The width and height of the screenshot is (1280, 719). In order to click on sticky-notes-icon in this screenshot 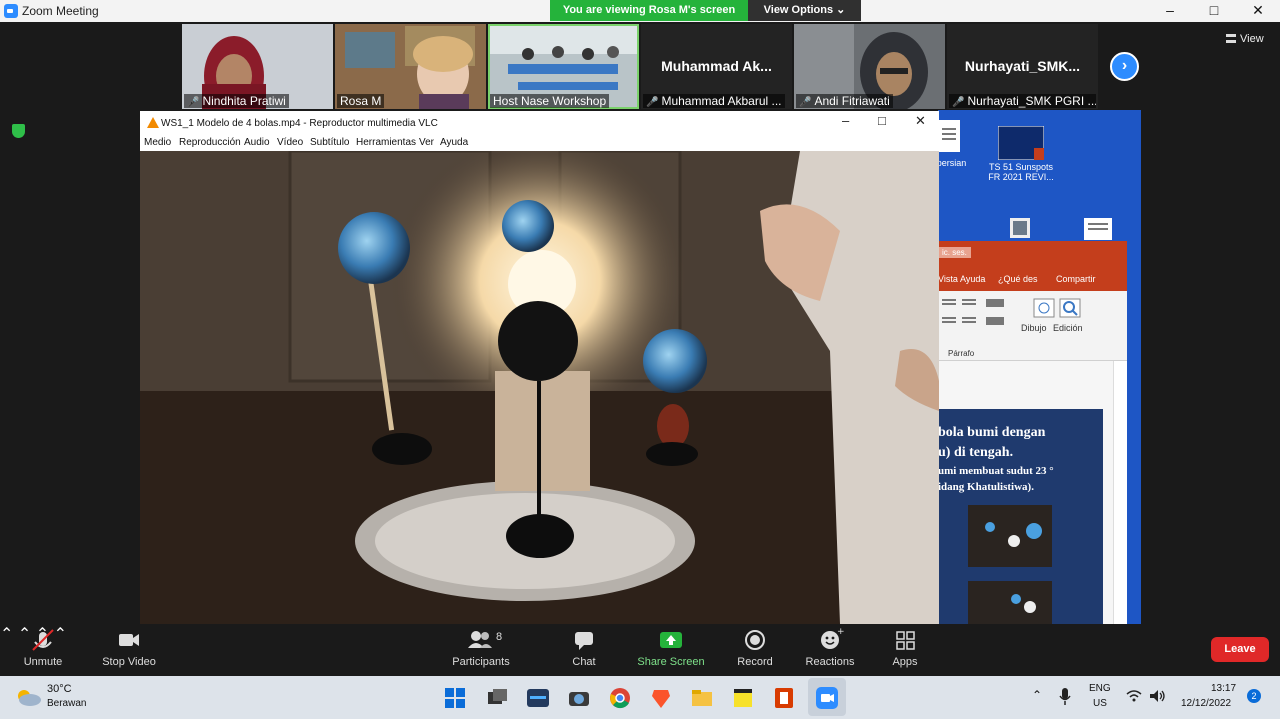, I will do `click(743, 698)`.